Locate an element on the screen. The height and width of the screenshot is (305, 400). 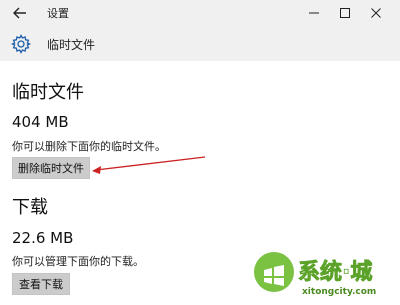
downloads-description: 你可以管理下面你的下载。 is located at coordinates (78, 261).